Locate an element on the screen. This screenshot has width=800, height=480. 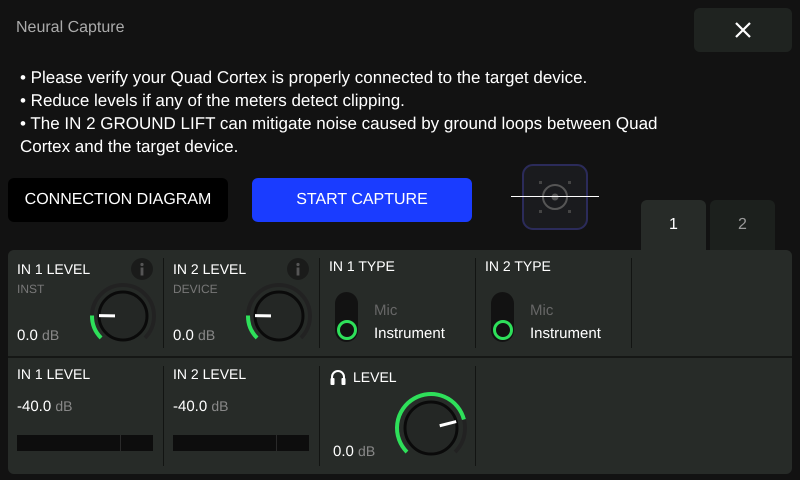
input-source-label: DEVICE is located at coordinates (196, 289).